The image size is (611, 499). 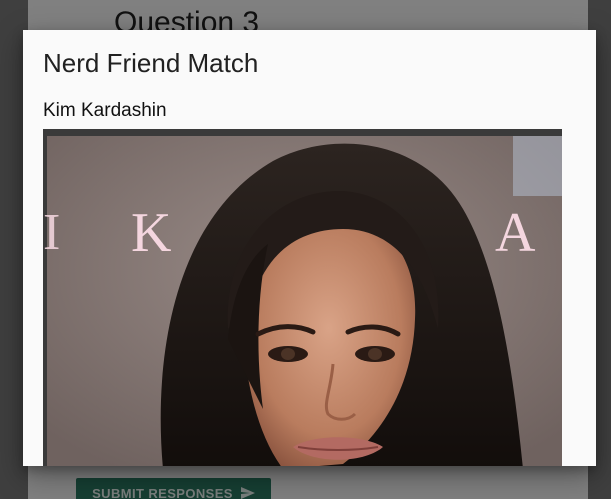 What do you see at coordinates (105, 110) in the screenshot?
I see `match-name: Kim Kardashin` at bounding box center [105, 110].